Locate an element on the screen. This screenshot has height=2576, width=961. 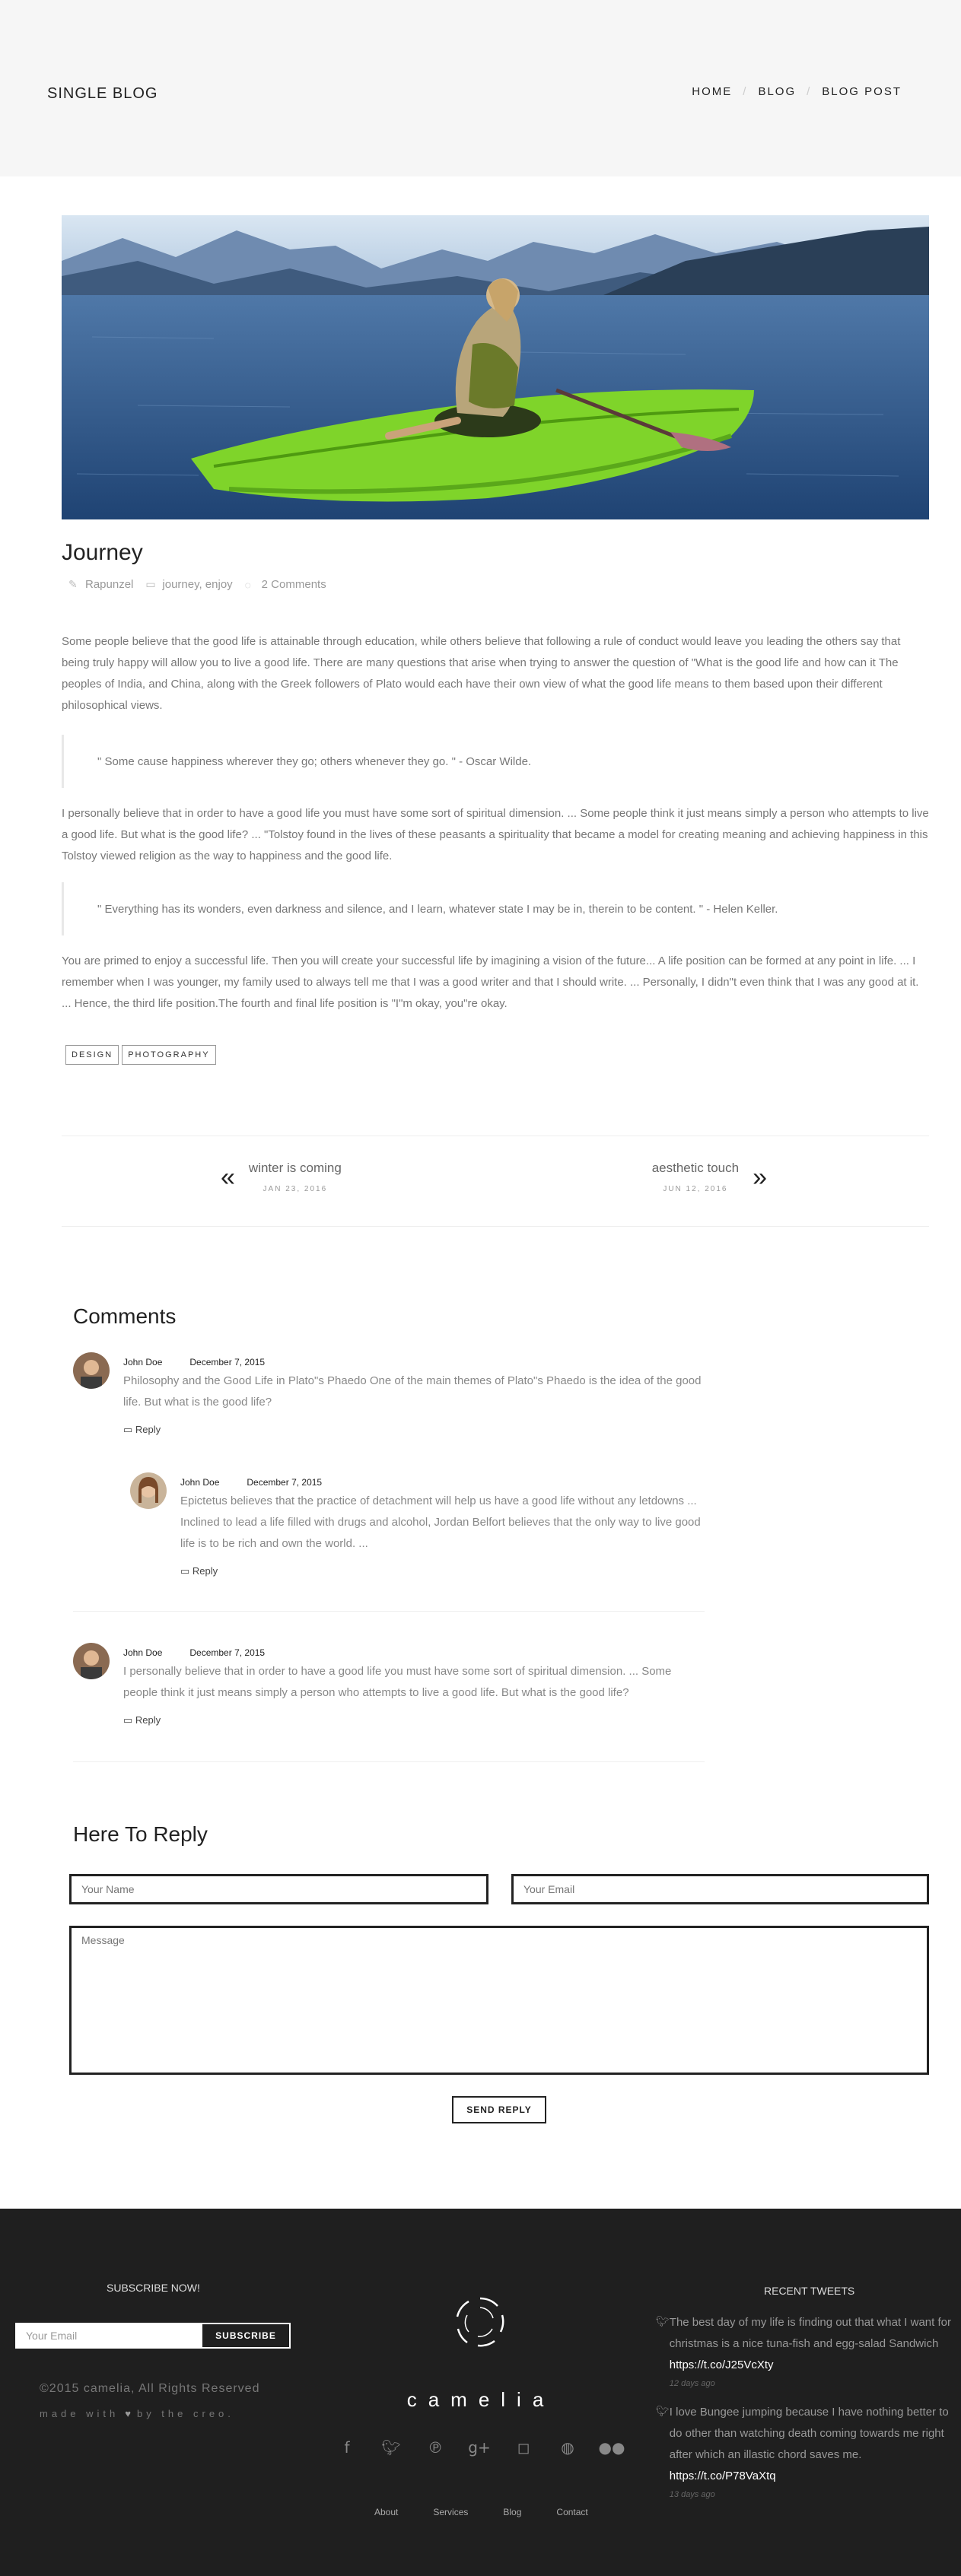
tag-design: DESIGN is located at coordinates (92, 1055).